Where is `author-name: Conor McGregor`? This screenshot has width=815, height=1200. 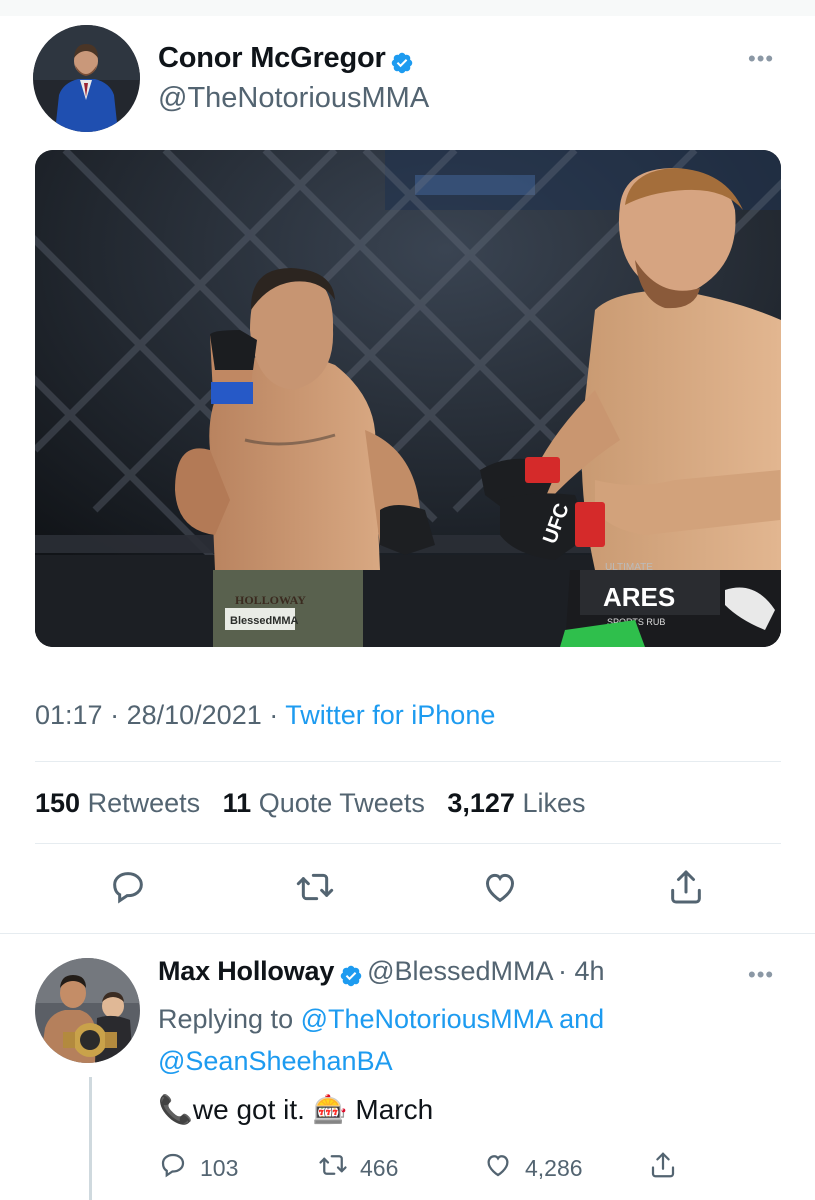
author-name: Conor McGregor is located at coordinates (272, 58).